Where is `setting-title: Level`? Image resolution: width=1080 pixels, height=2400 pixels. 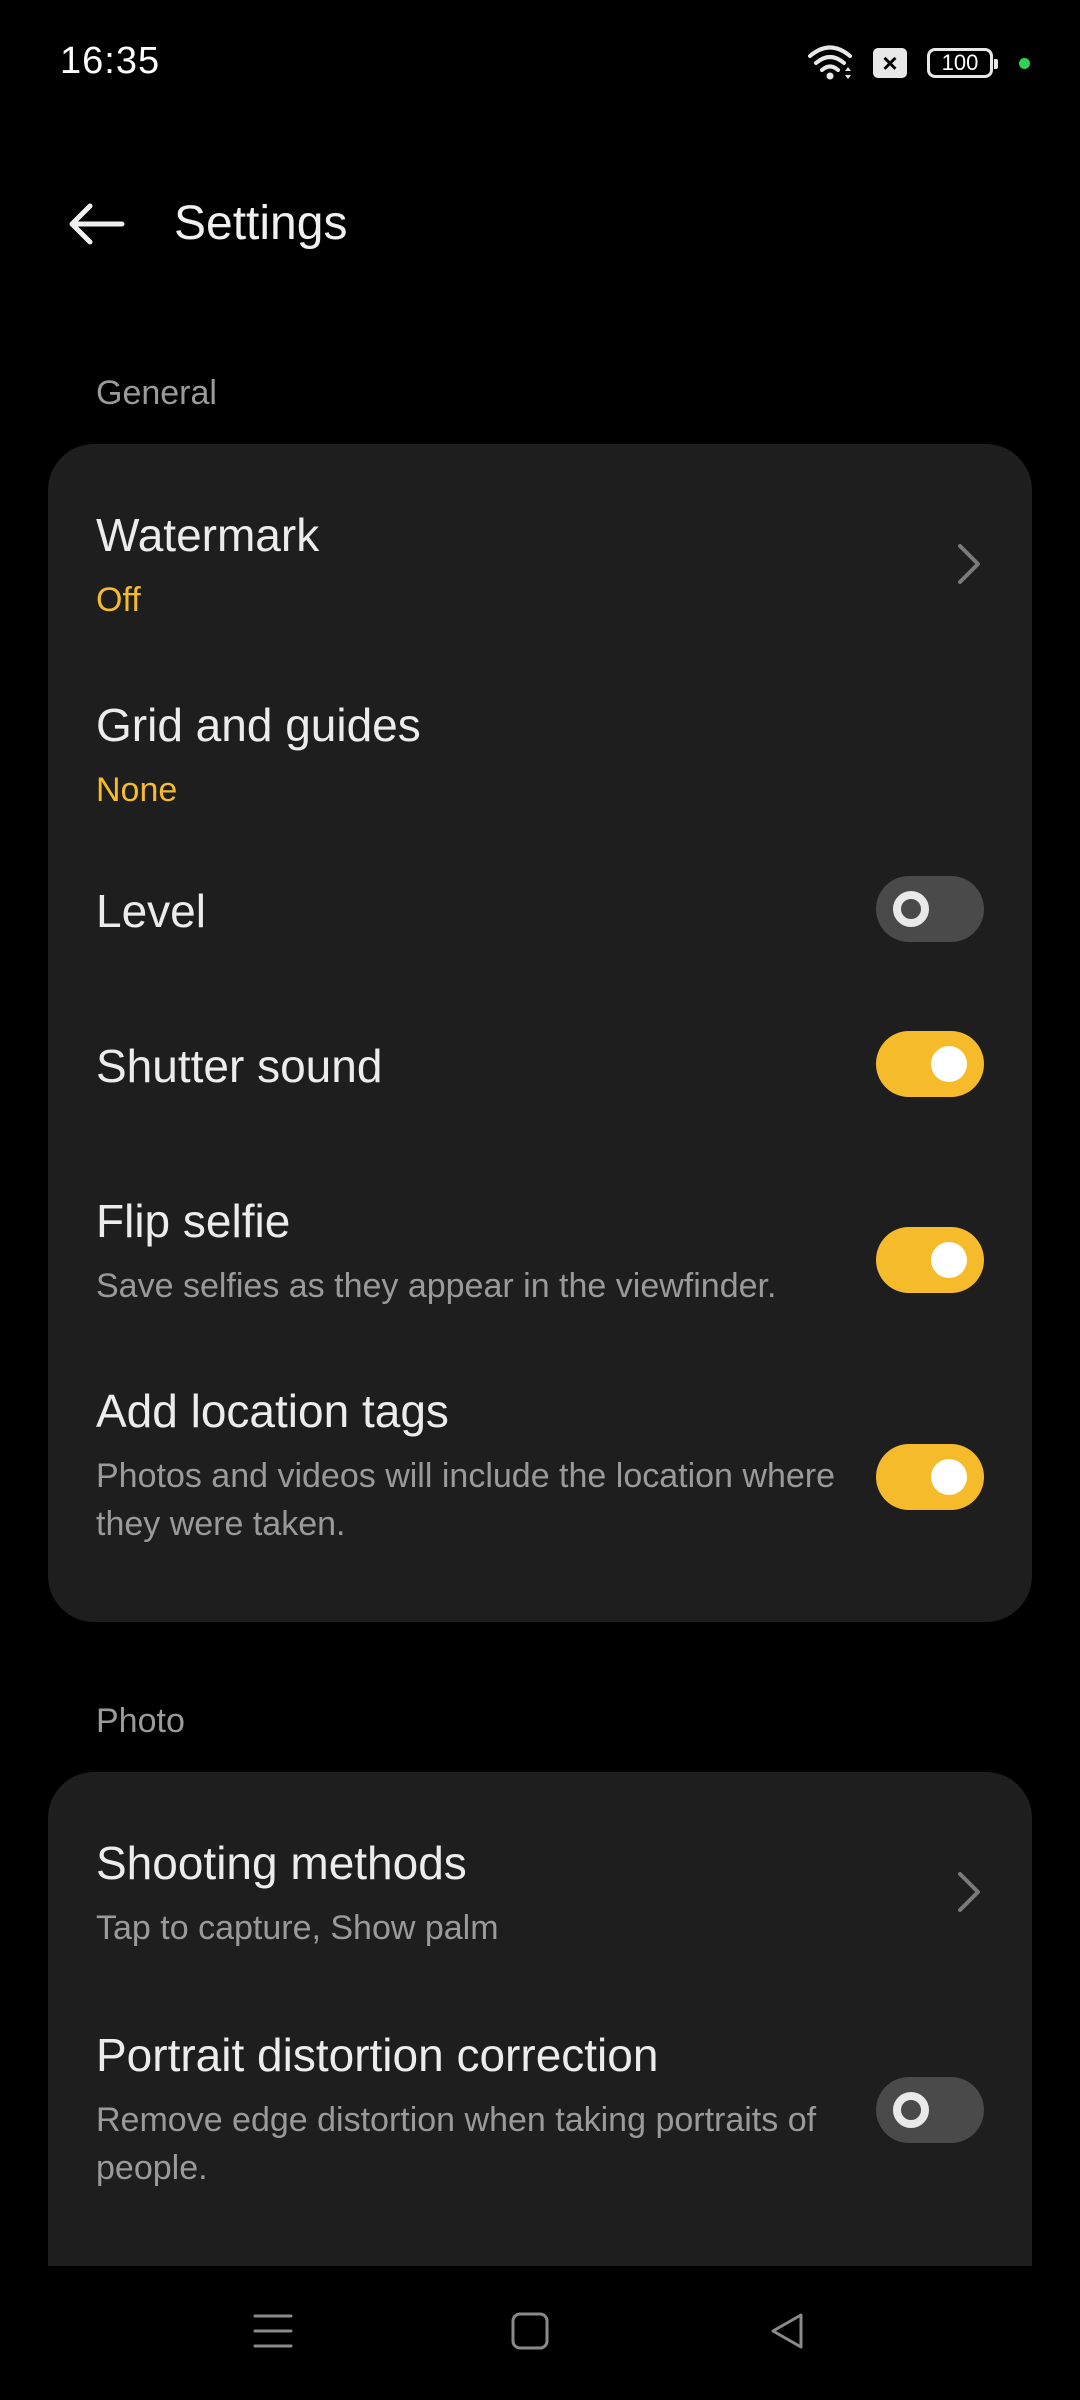 setting-title: Level is located at coordinates (151, 911).